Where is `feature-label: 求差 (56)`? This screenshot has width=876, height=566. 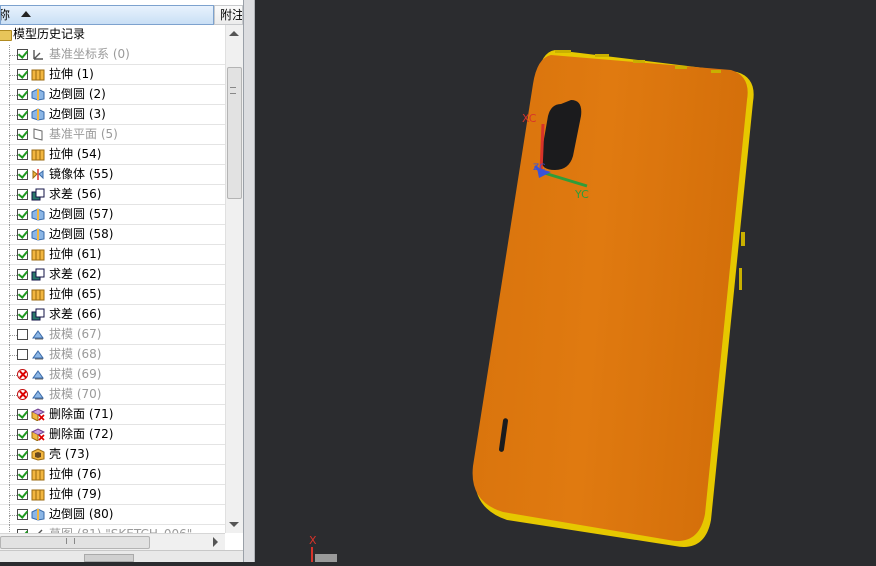
feature-label: 求差 (56) is located at coordinates (75, 194).